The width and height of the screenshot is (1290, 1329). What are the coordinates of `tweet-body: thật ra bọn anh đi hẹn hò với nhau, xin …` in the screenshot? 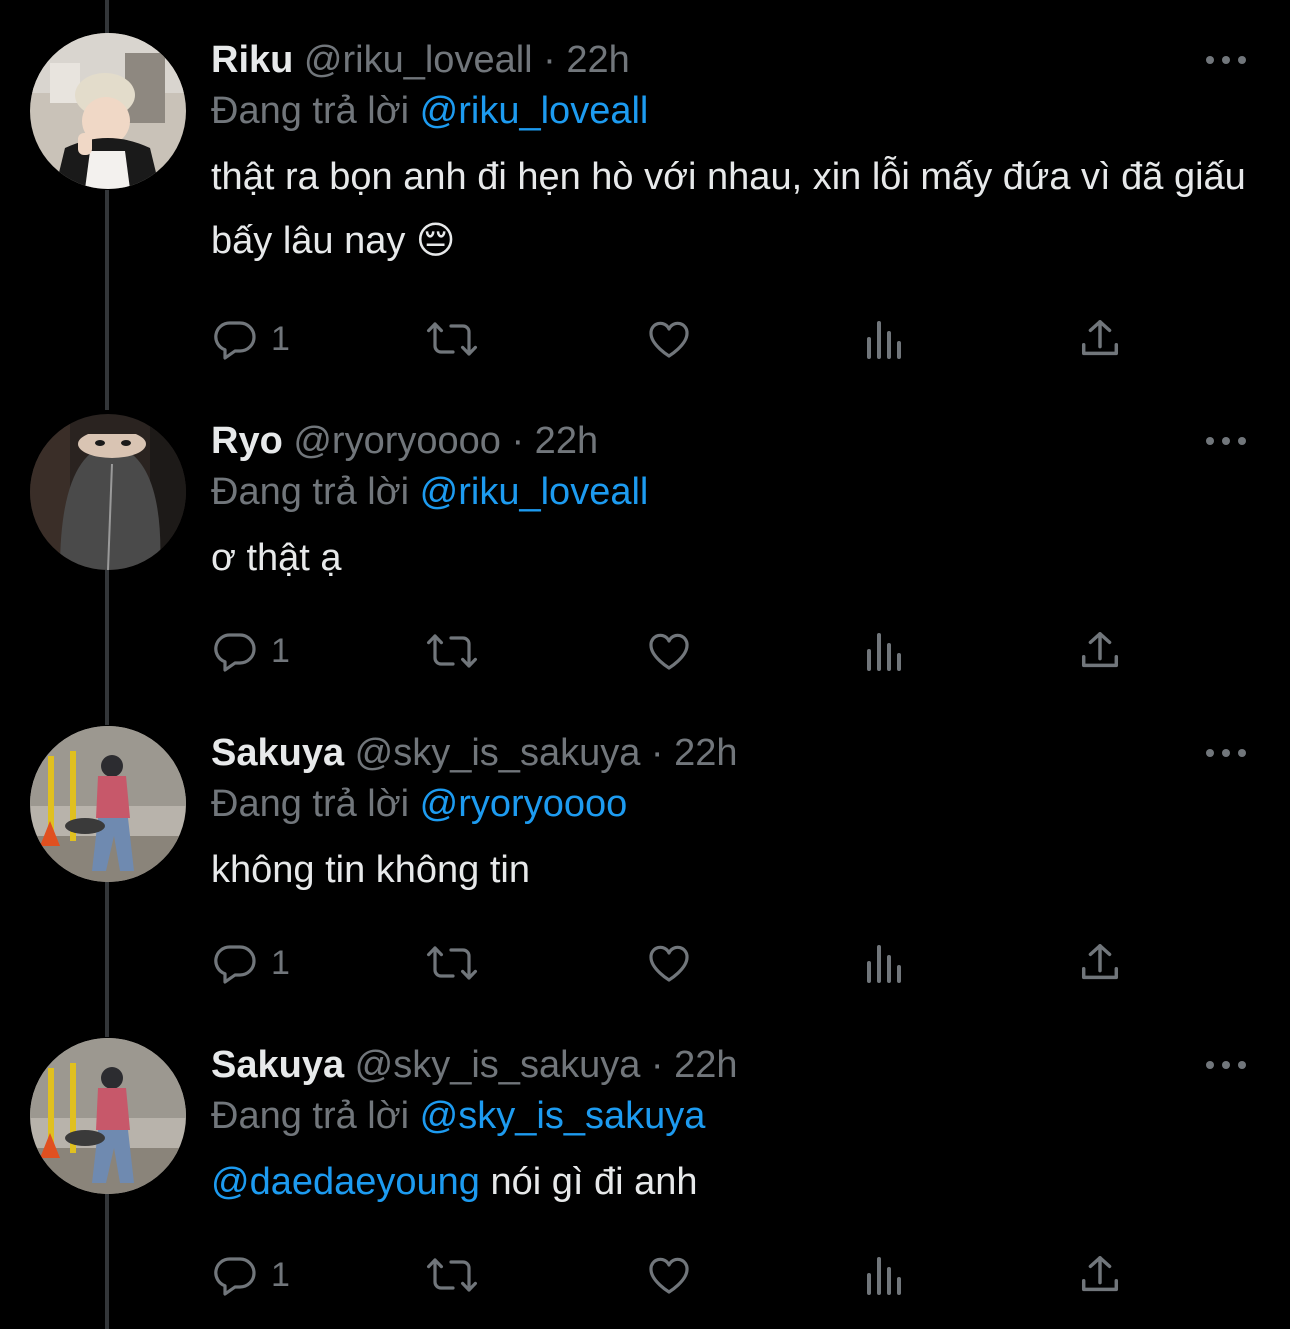 It's located at (728, 209).